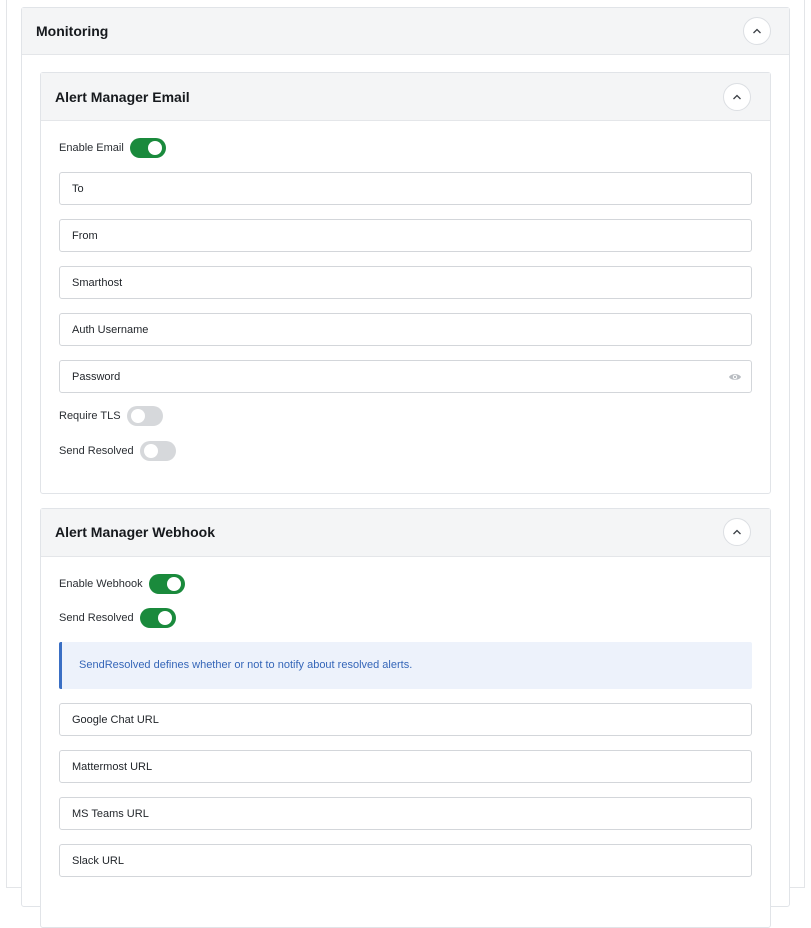  Describe the element at coordinates (96, 451) in the screenshot. I see `email-send-resolved-label: Send Resolved` at that location.